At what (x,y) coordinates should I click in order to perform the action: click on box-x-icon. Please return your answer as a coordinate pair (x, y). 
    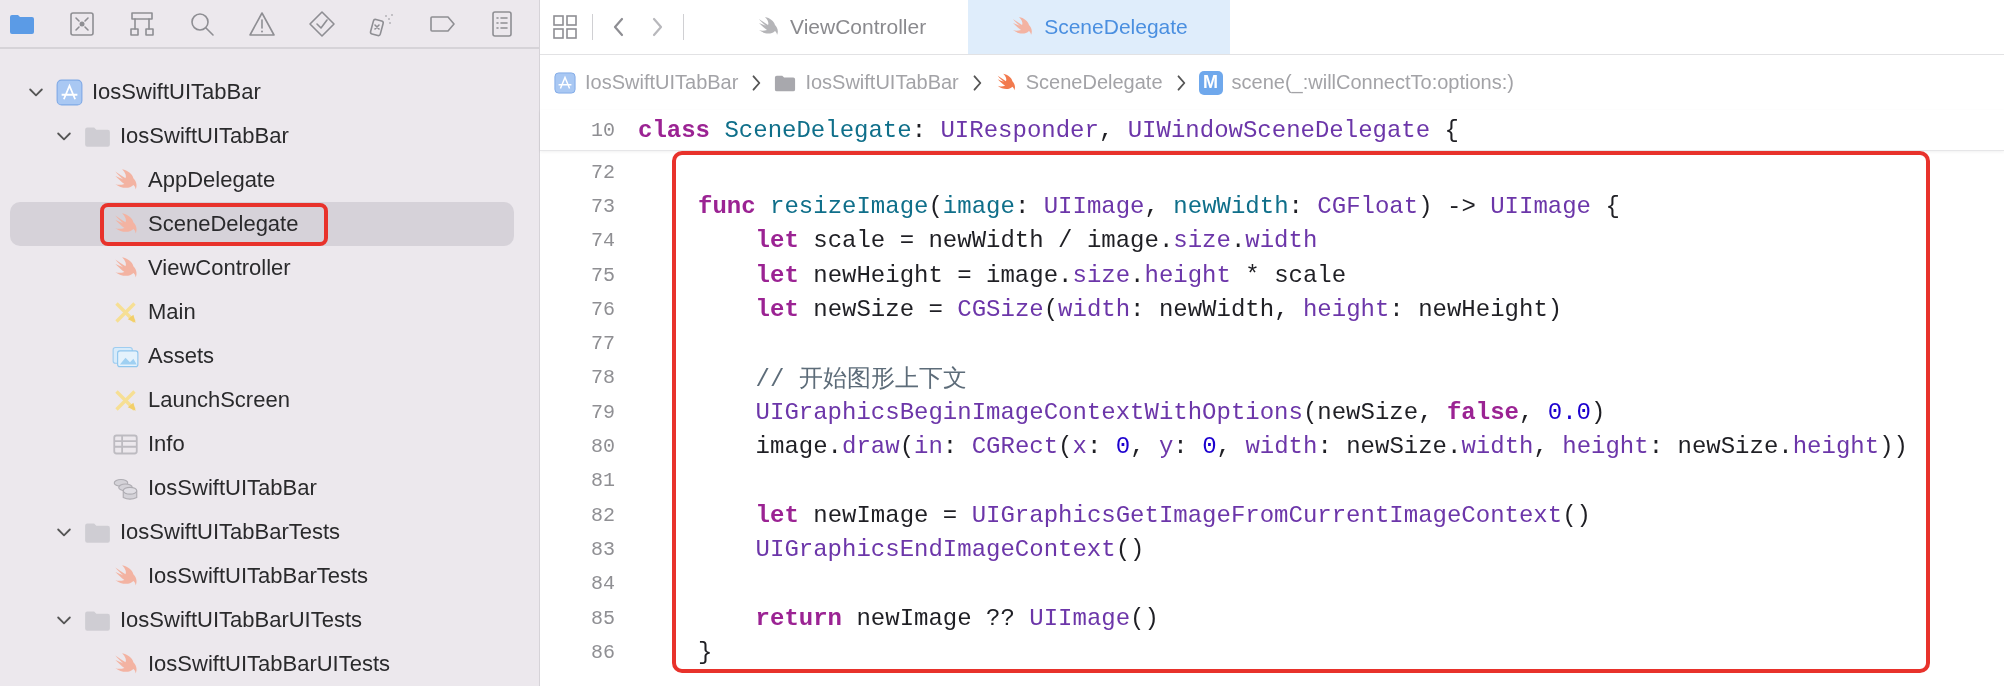
    Looking at the image, I should click on (82, 23).